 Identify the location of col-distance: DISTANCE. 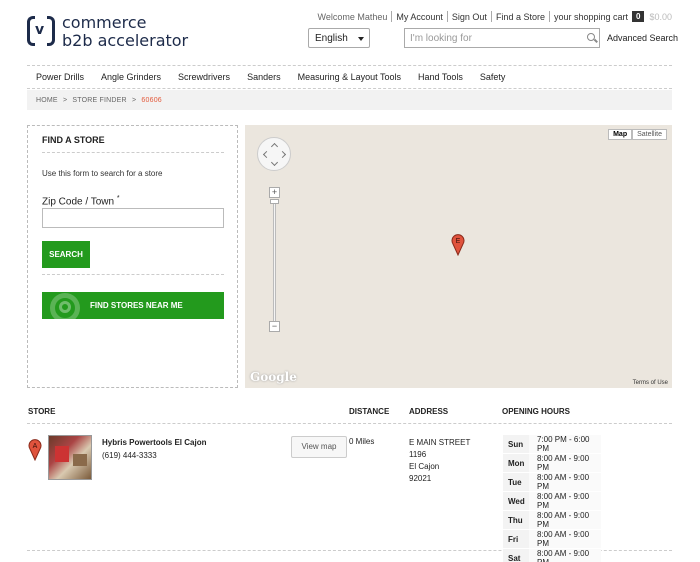
(369, 411).